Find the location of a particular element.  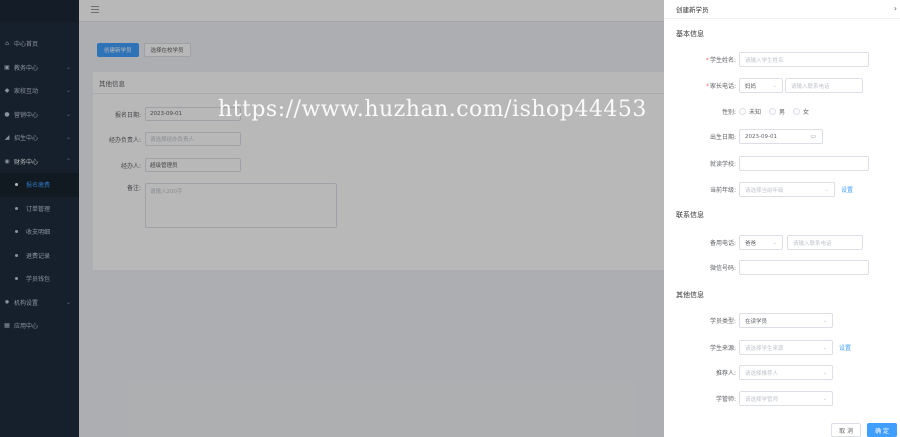

grade-row: 当前年级: 请选择当前年级 ⌄ 设置 is located at coordinates (758, 189).